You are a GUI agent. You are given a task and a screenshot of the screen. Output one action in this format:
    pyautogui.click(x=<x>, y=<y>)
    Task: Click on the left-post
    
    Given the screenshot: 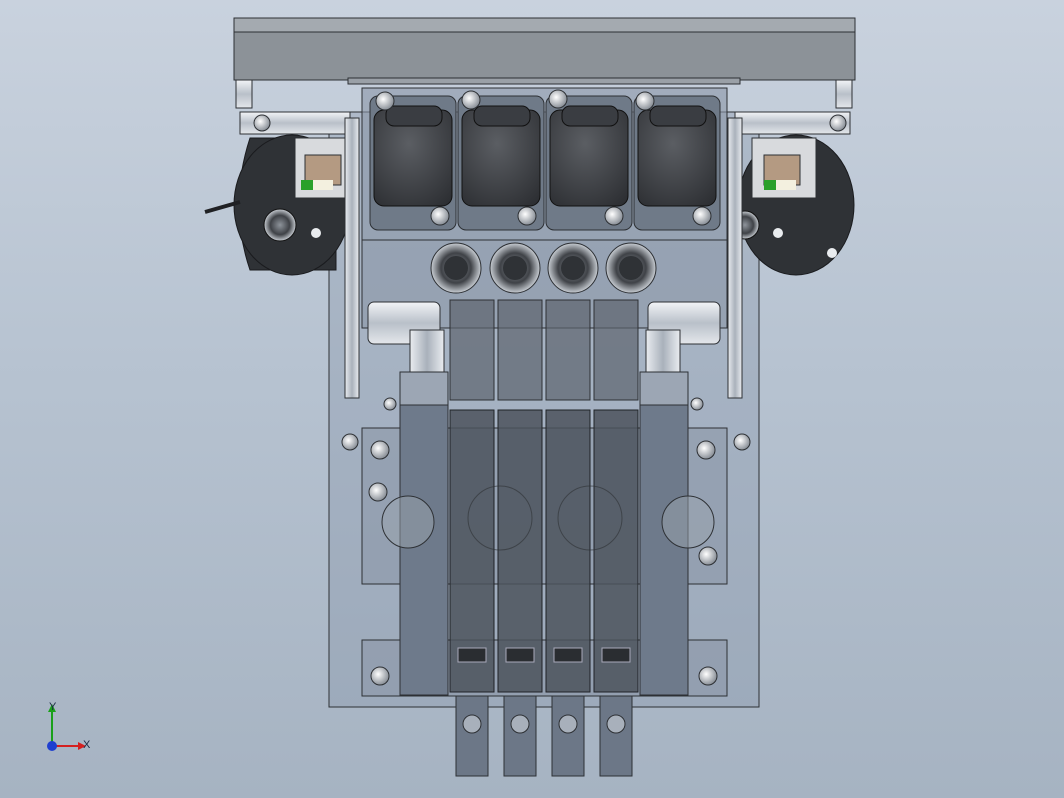 What is the action you would take?
    pyautogui.click(x=352, y=258)
    